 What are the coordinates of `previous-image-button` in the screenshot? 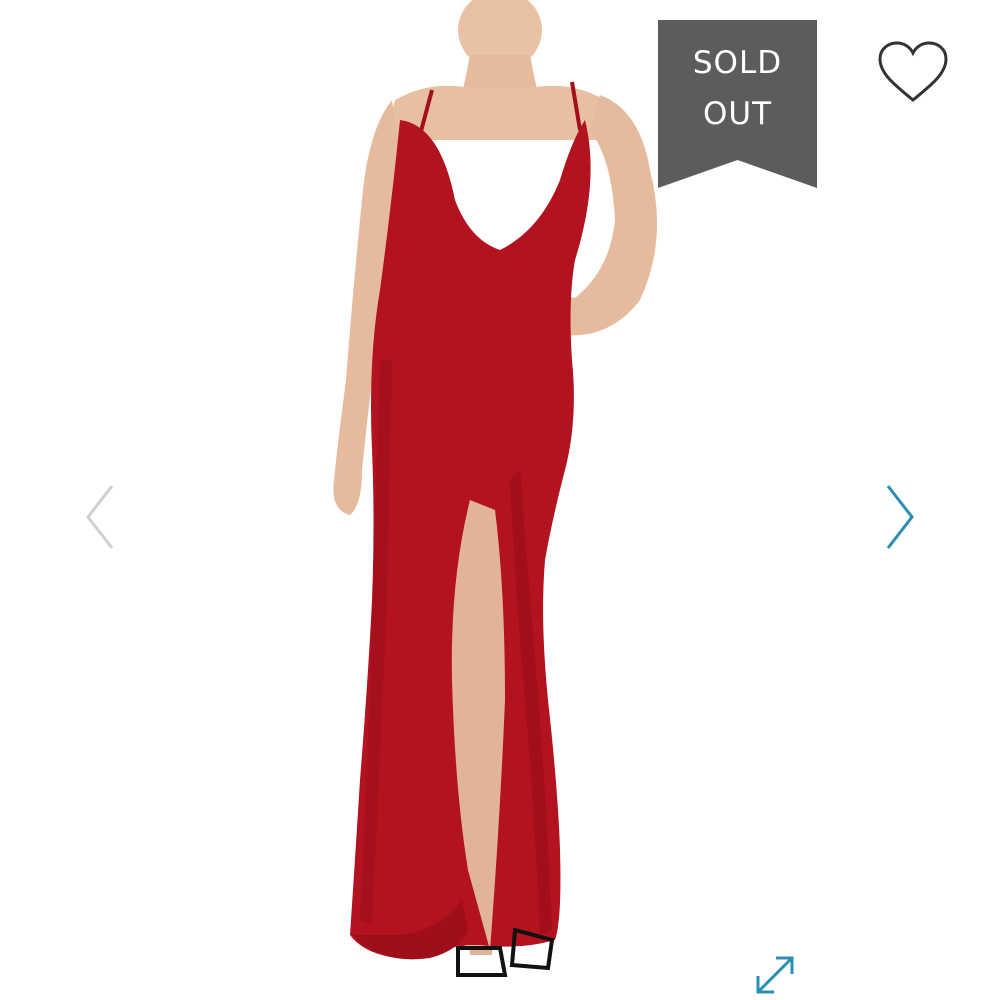 It's located at (100, 517).